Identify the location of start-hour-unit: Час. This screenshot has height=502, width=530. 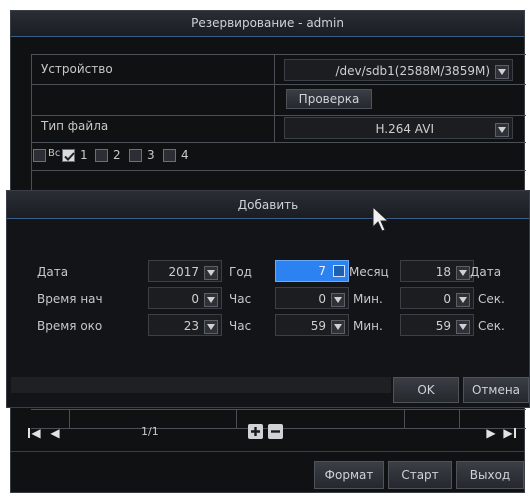
(240, 299).